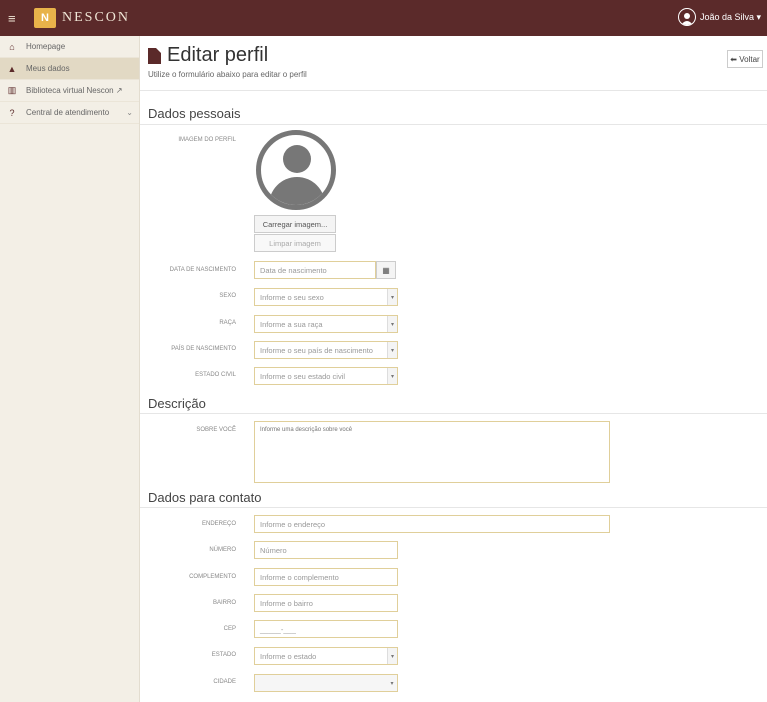 The width and height of the screenshot is (767, 702). What do you see at coordinates (326, 603) in the screenshot?
I see `district-input: Informe o bairro` at bounding box center [326, 603].